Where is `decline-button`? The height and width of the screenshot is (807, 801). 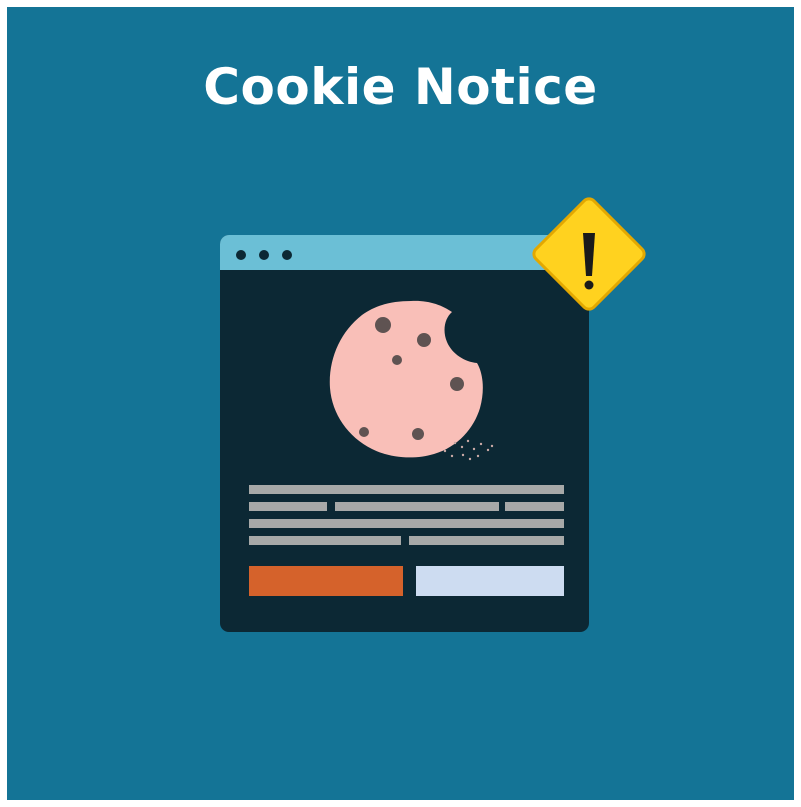 decline-button is located at coordinates (490, 581).